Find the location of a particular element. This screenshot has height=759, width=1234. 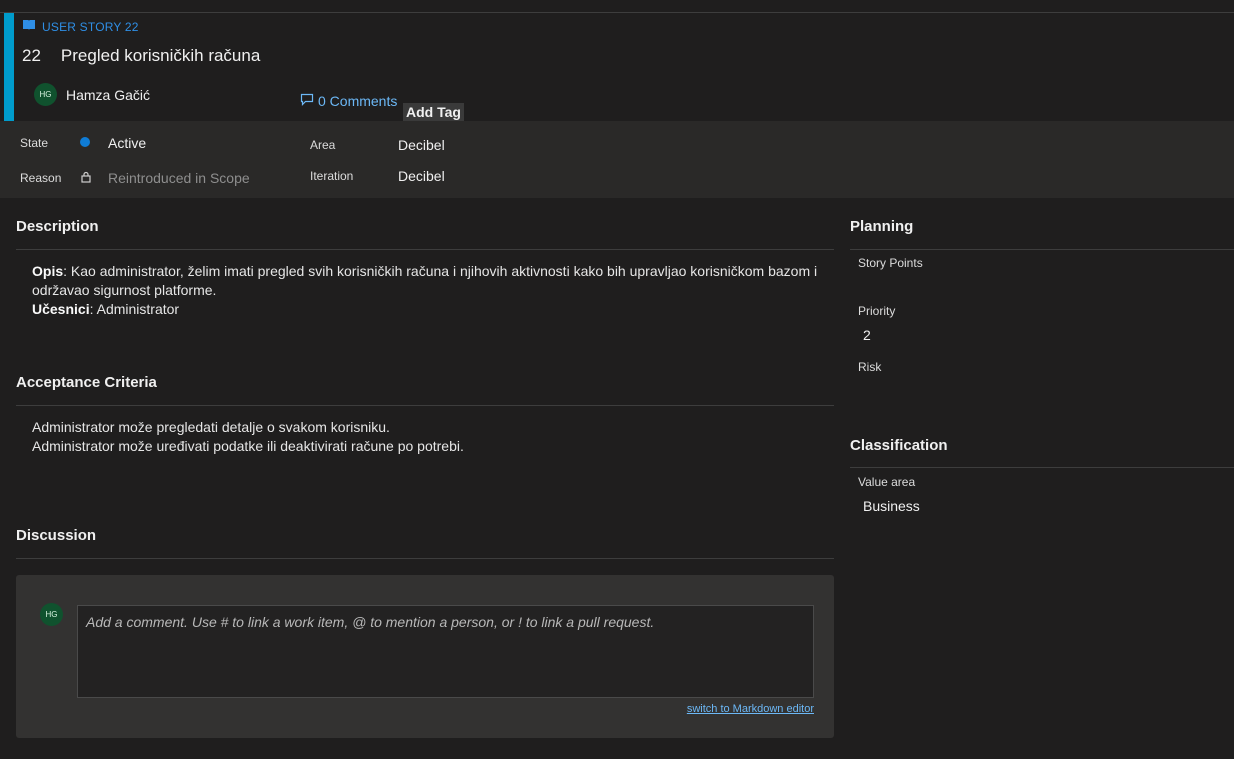

planning-divider is located at coordinates (1042, 249).